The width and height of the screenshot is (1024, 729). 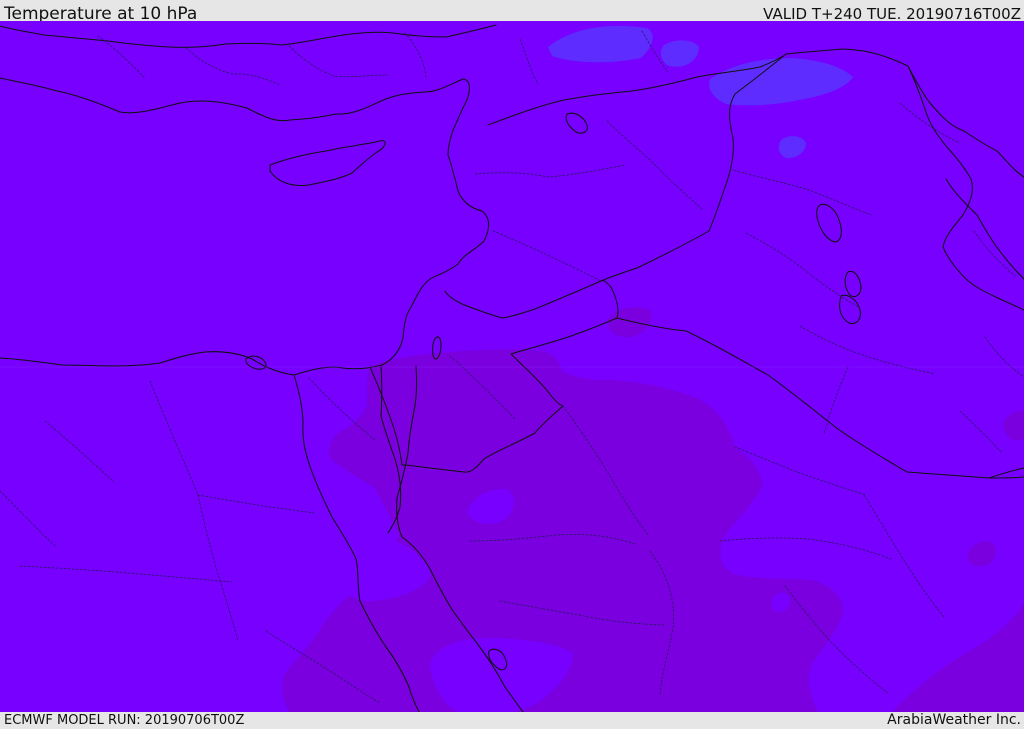 I want to click on brand-label: ArabiaWeather Inc., so click(x=954, y=720).